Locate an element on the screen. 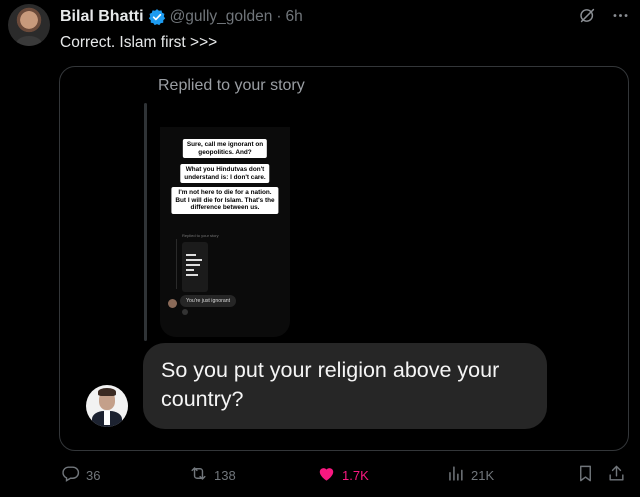  bookmark-icon is located at coordinates (585, 475).